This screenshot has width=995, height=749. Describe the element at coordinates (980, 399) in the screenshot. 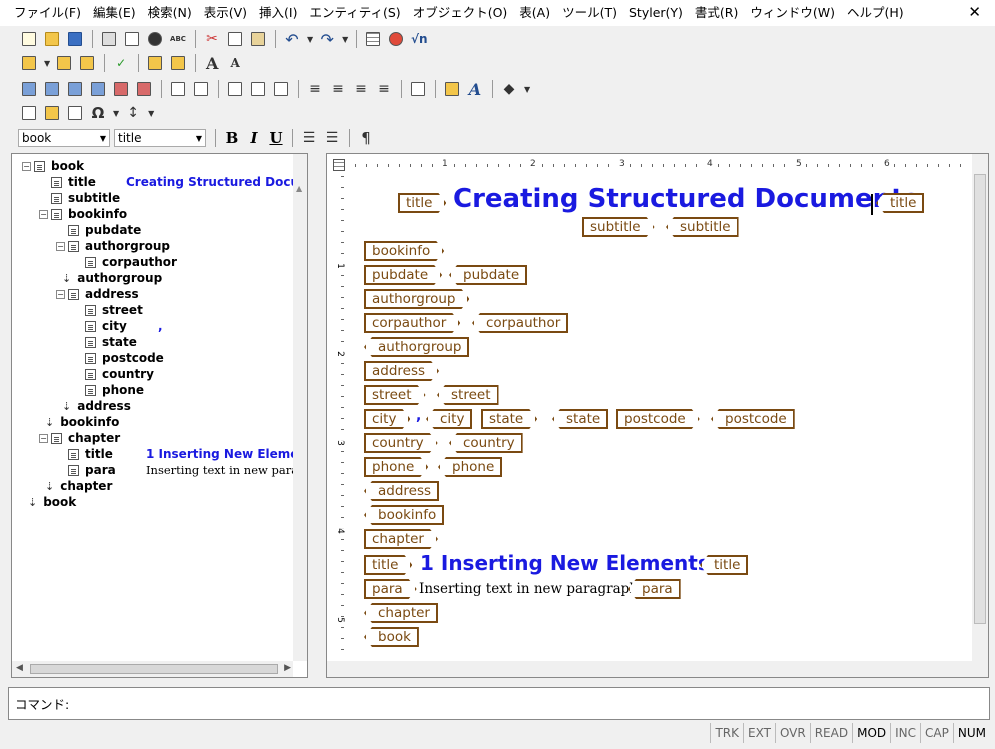

I see `document-vscroll-thumb` at that location.